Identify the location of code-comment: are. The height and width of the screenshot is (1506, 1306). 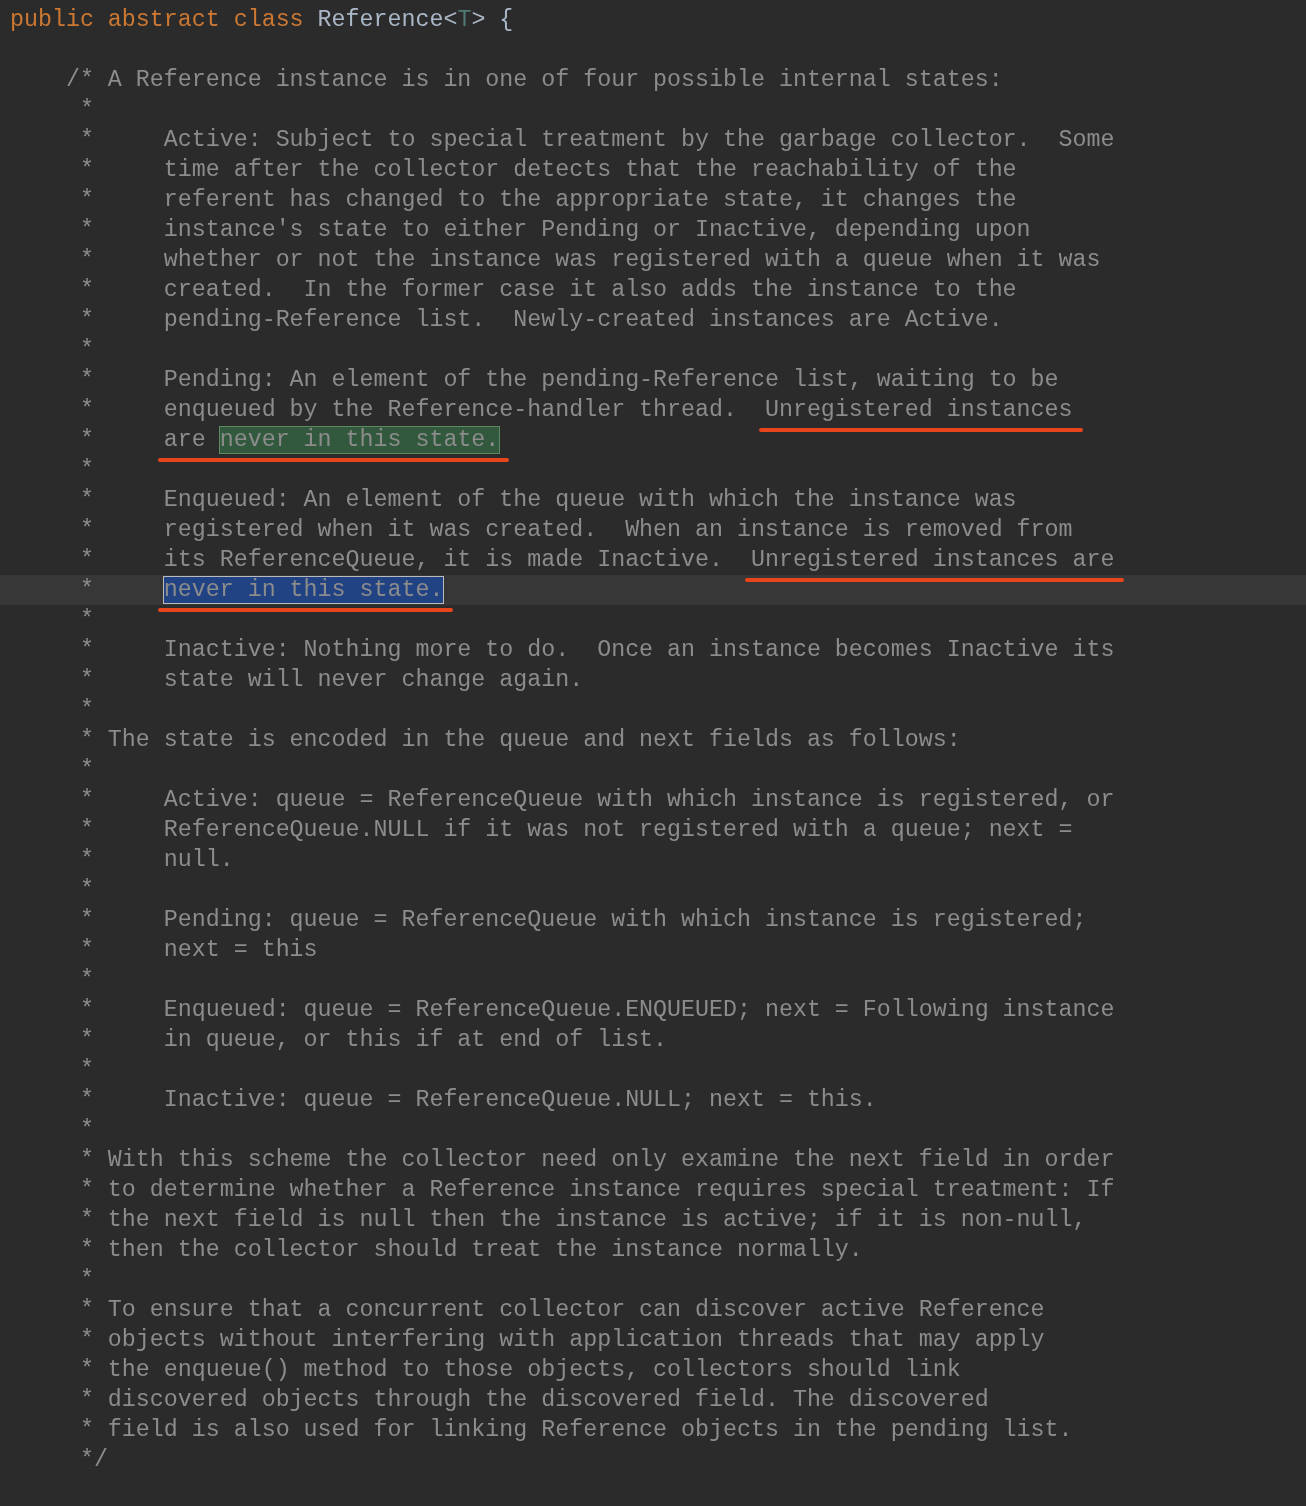
(185, 440).